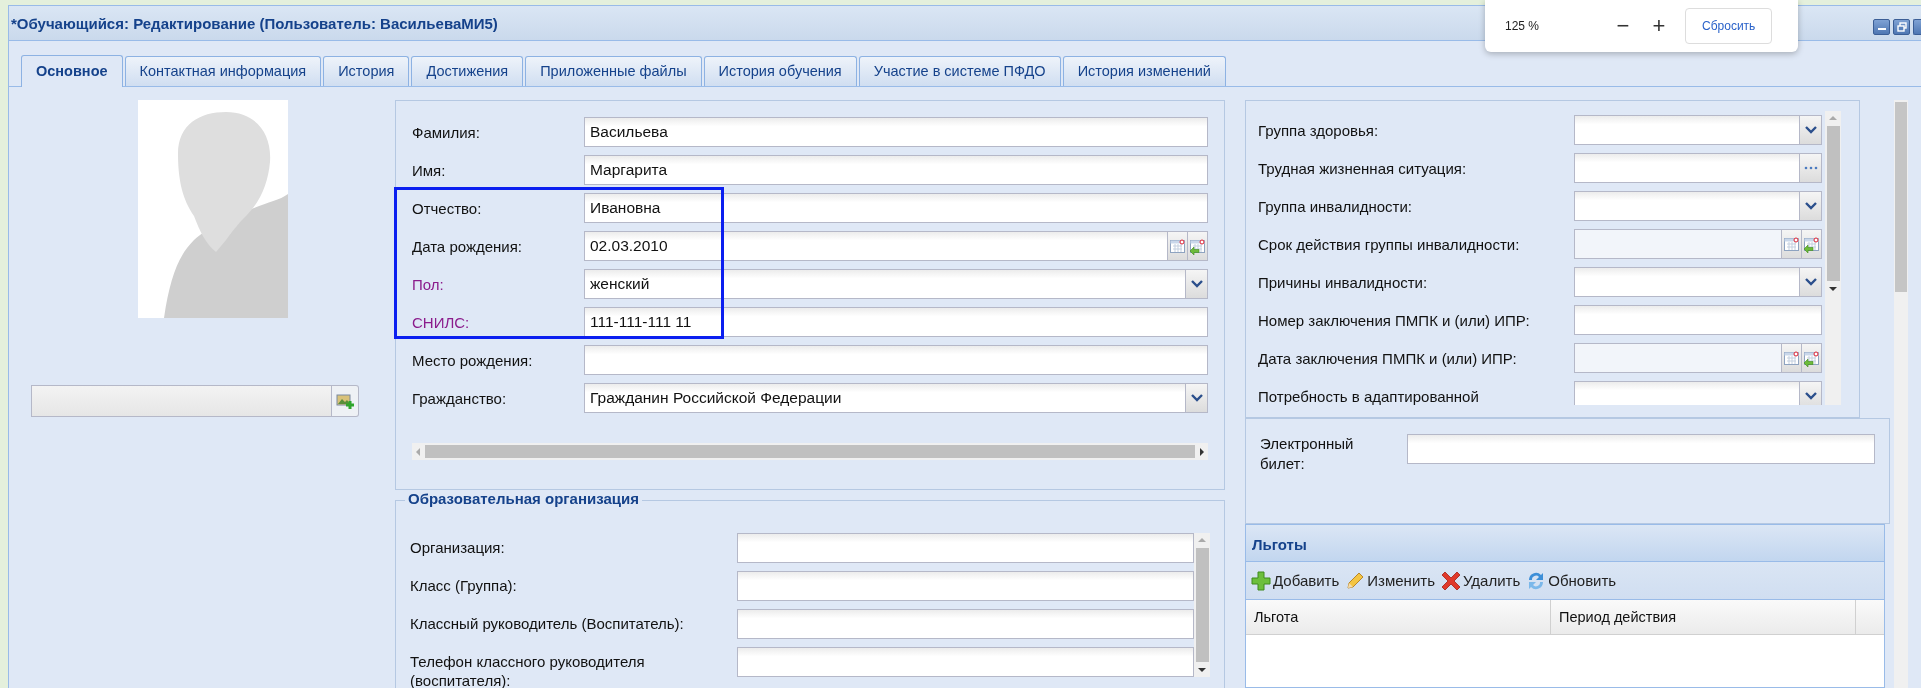 The height and width of the screenshot is (688, 1921). What do you see at coordinates (523, 498) in the screenshot?
I see `fieldset-title: Образовательная организация` at bounding box center [523, 498].